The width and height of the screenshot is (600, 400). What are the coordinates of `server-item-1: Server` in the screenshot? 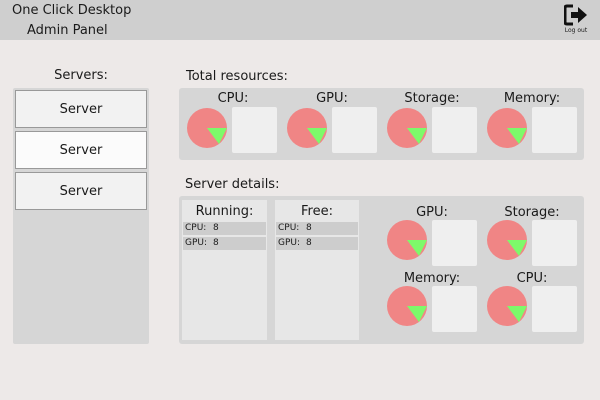 It's located at (81, 109).